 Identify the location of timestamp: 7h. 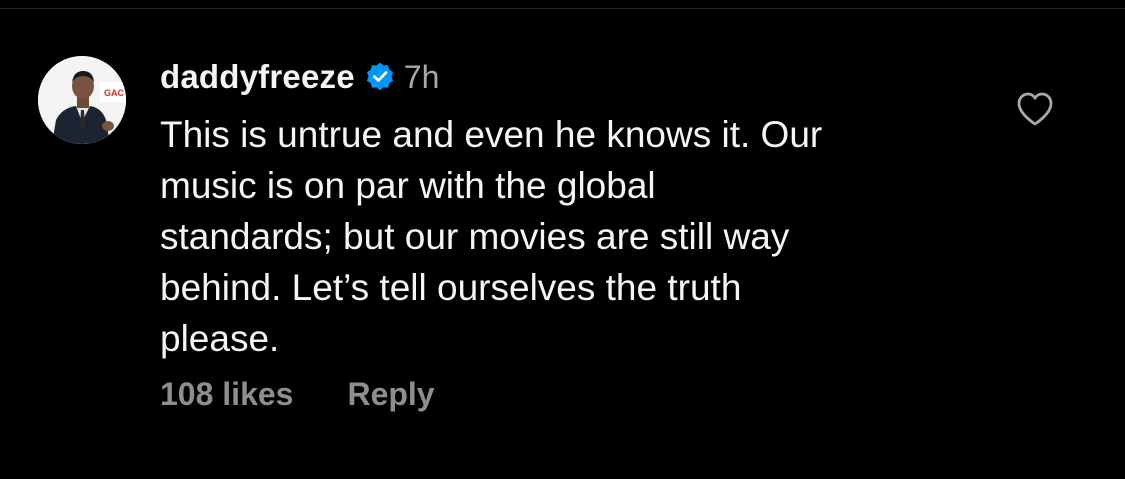
(421, 76).